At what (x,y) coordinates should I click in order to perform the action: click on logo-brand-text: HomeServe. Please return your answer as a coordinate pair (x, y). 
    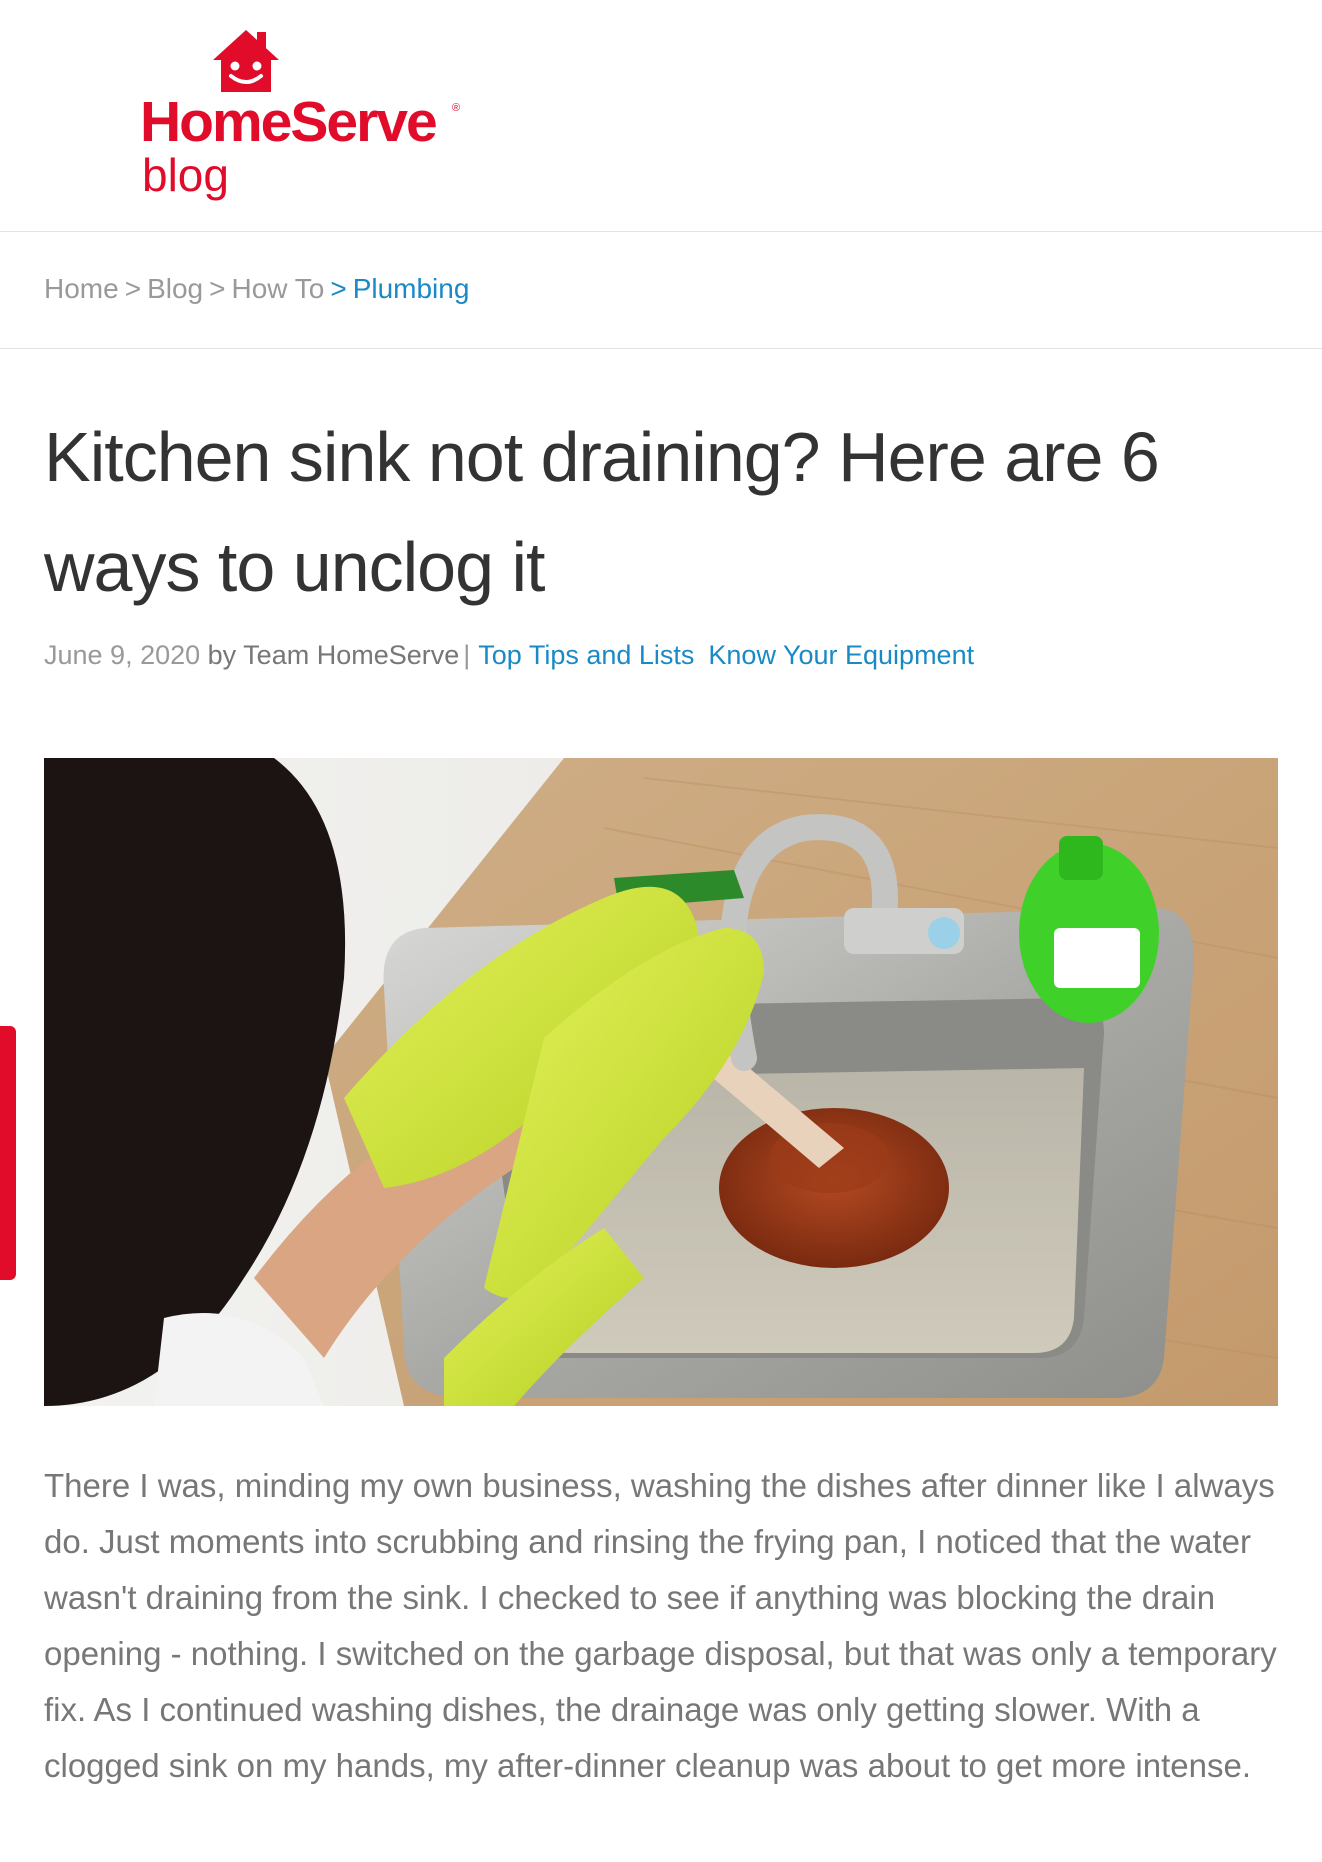
    Looking at the image, I should click on (289, 122).